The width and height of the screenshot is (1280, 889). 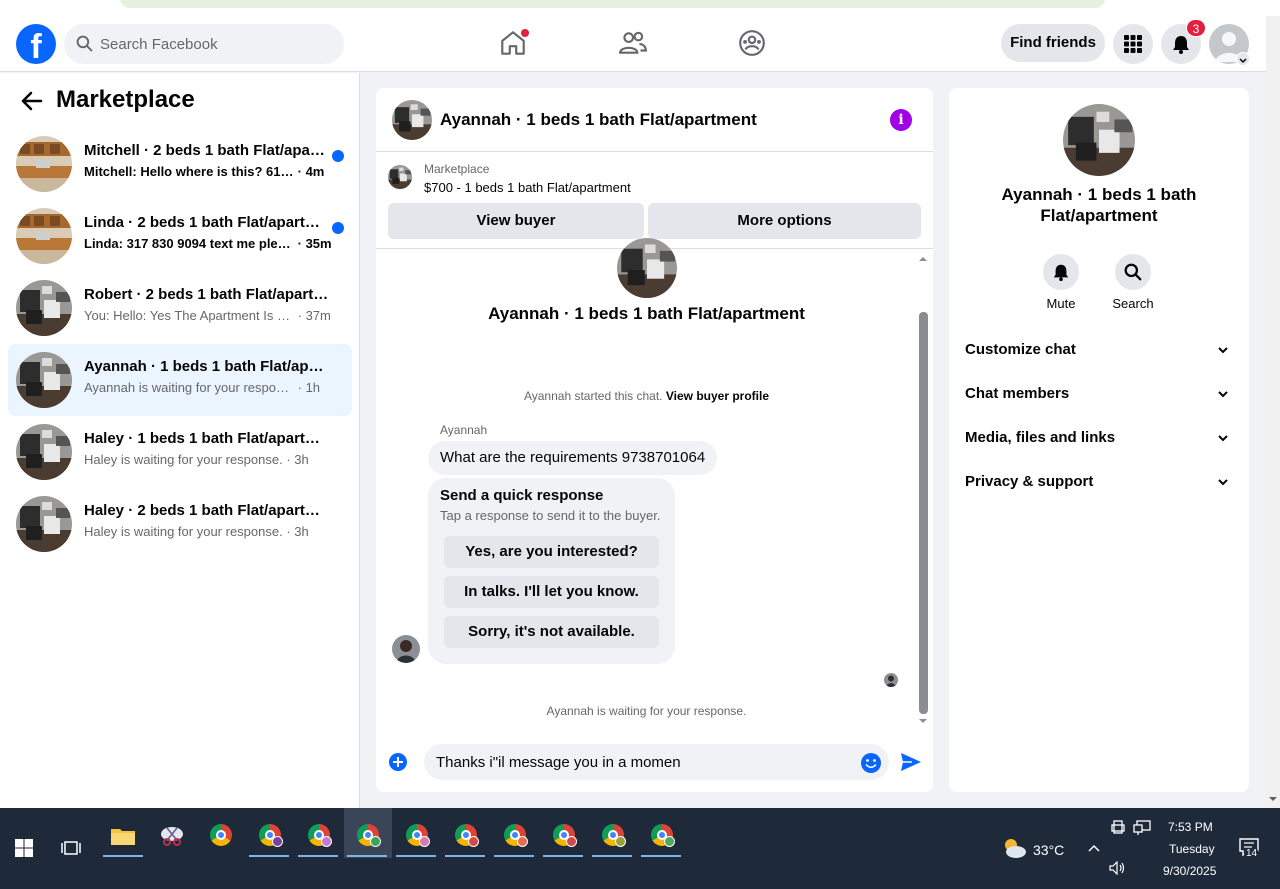 I want to click on sender-avatar, so click(x=406, y=649).